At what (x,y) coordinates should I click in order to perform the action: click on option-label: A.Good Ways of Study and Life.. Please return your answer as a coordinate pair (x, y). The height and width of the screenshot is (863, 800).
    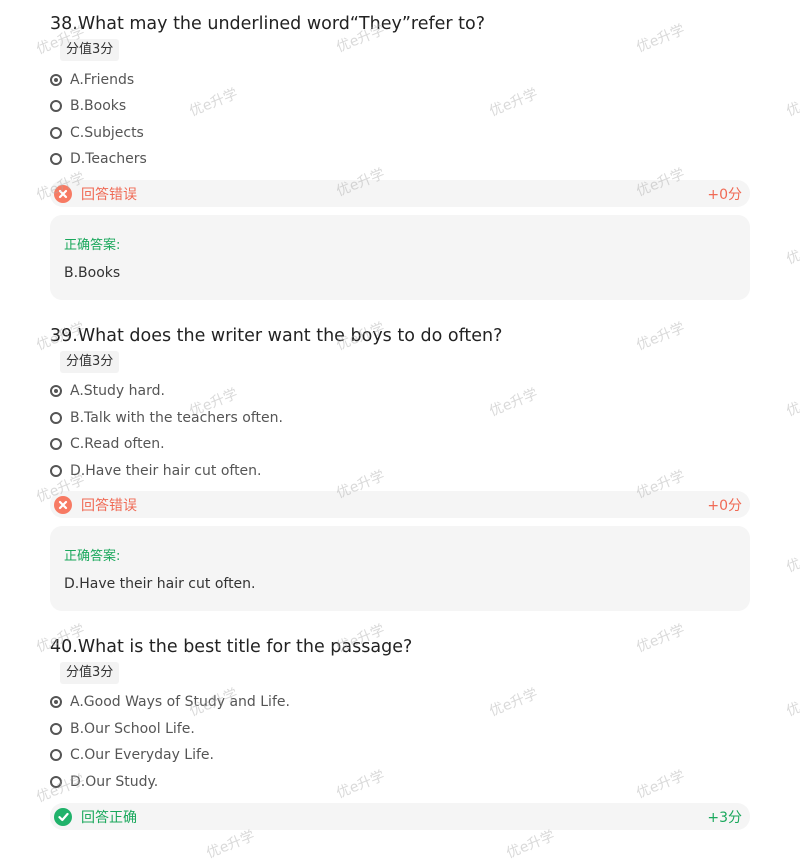
    Looking at the image, I should click on (180, 702).